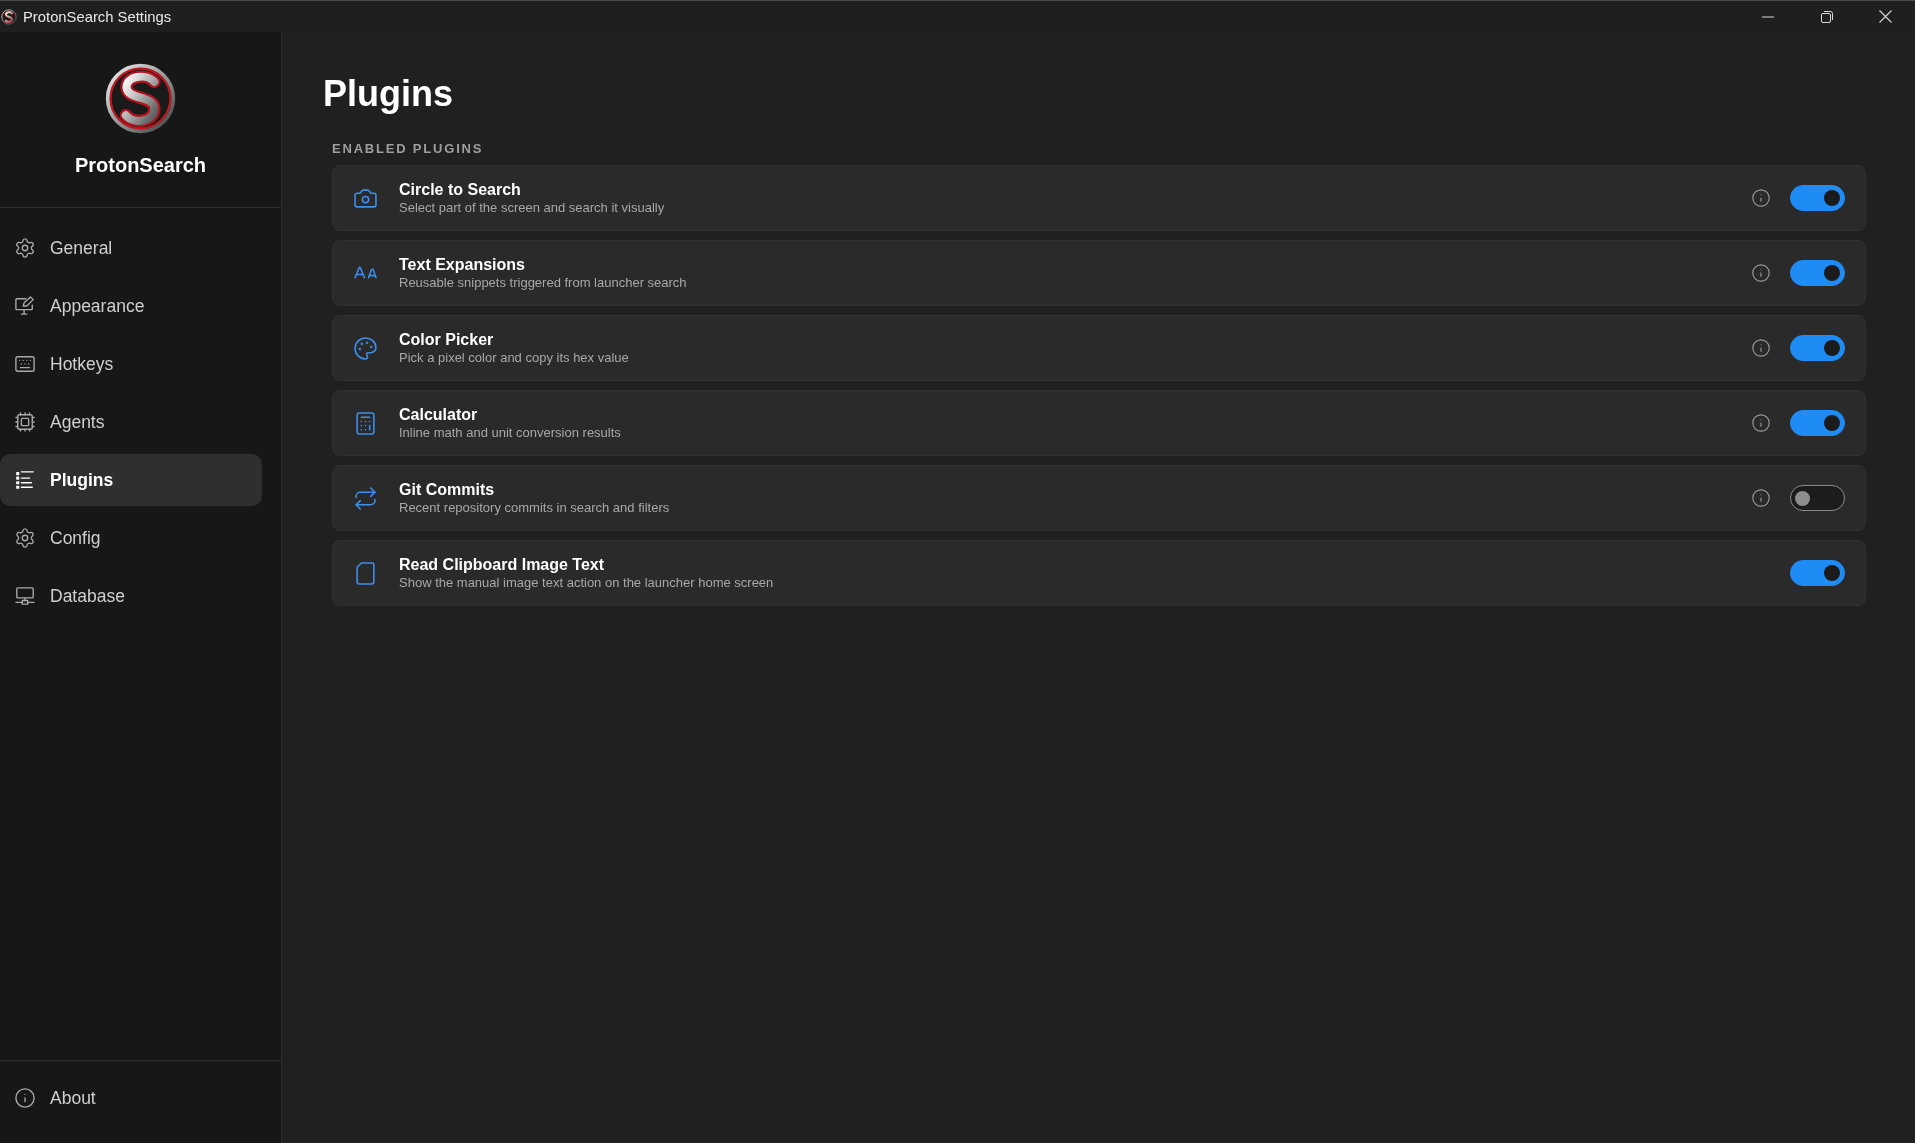 The height and width of the screenshot is (1143, 1915). Describe the element at coordinates (1767, 16) in the screenshot. I see `minimize-icon` at that location.